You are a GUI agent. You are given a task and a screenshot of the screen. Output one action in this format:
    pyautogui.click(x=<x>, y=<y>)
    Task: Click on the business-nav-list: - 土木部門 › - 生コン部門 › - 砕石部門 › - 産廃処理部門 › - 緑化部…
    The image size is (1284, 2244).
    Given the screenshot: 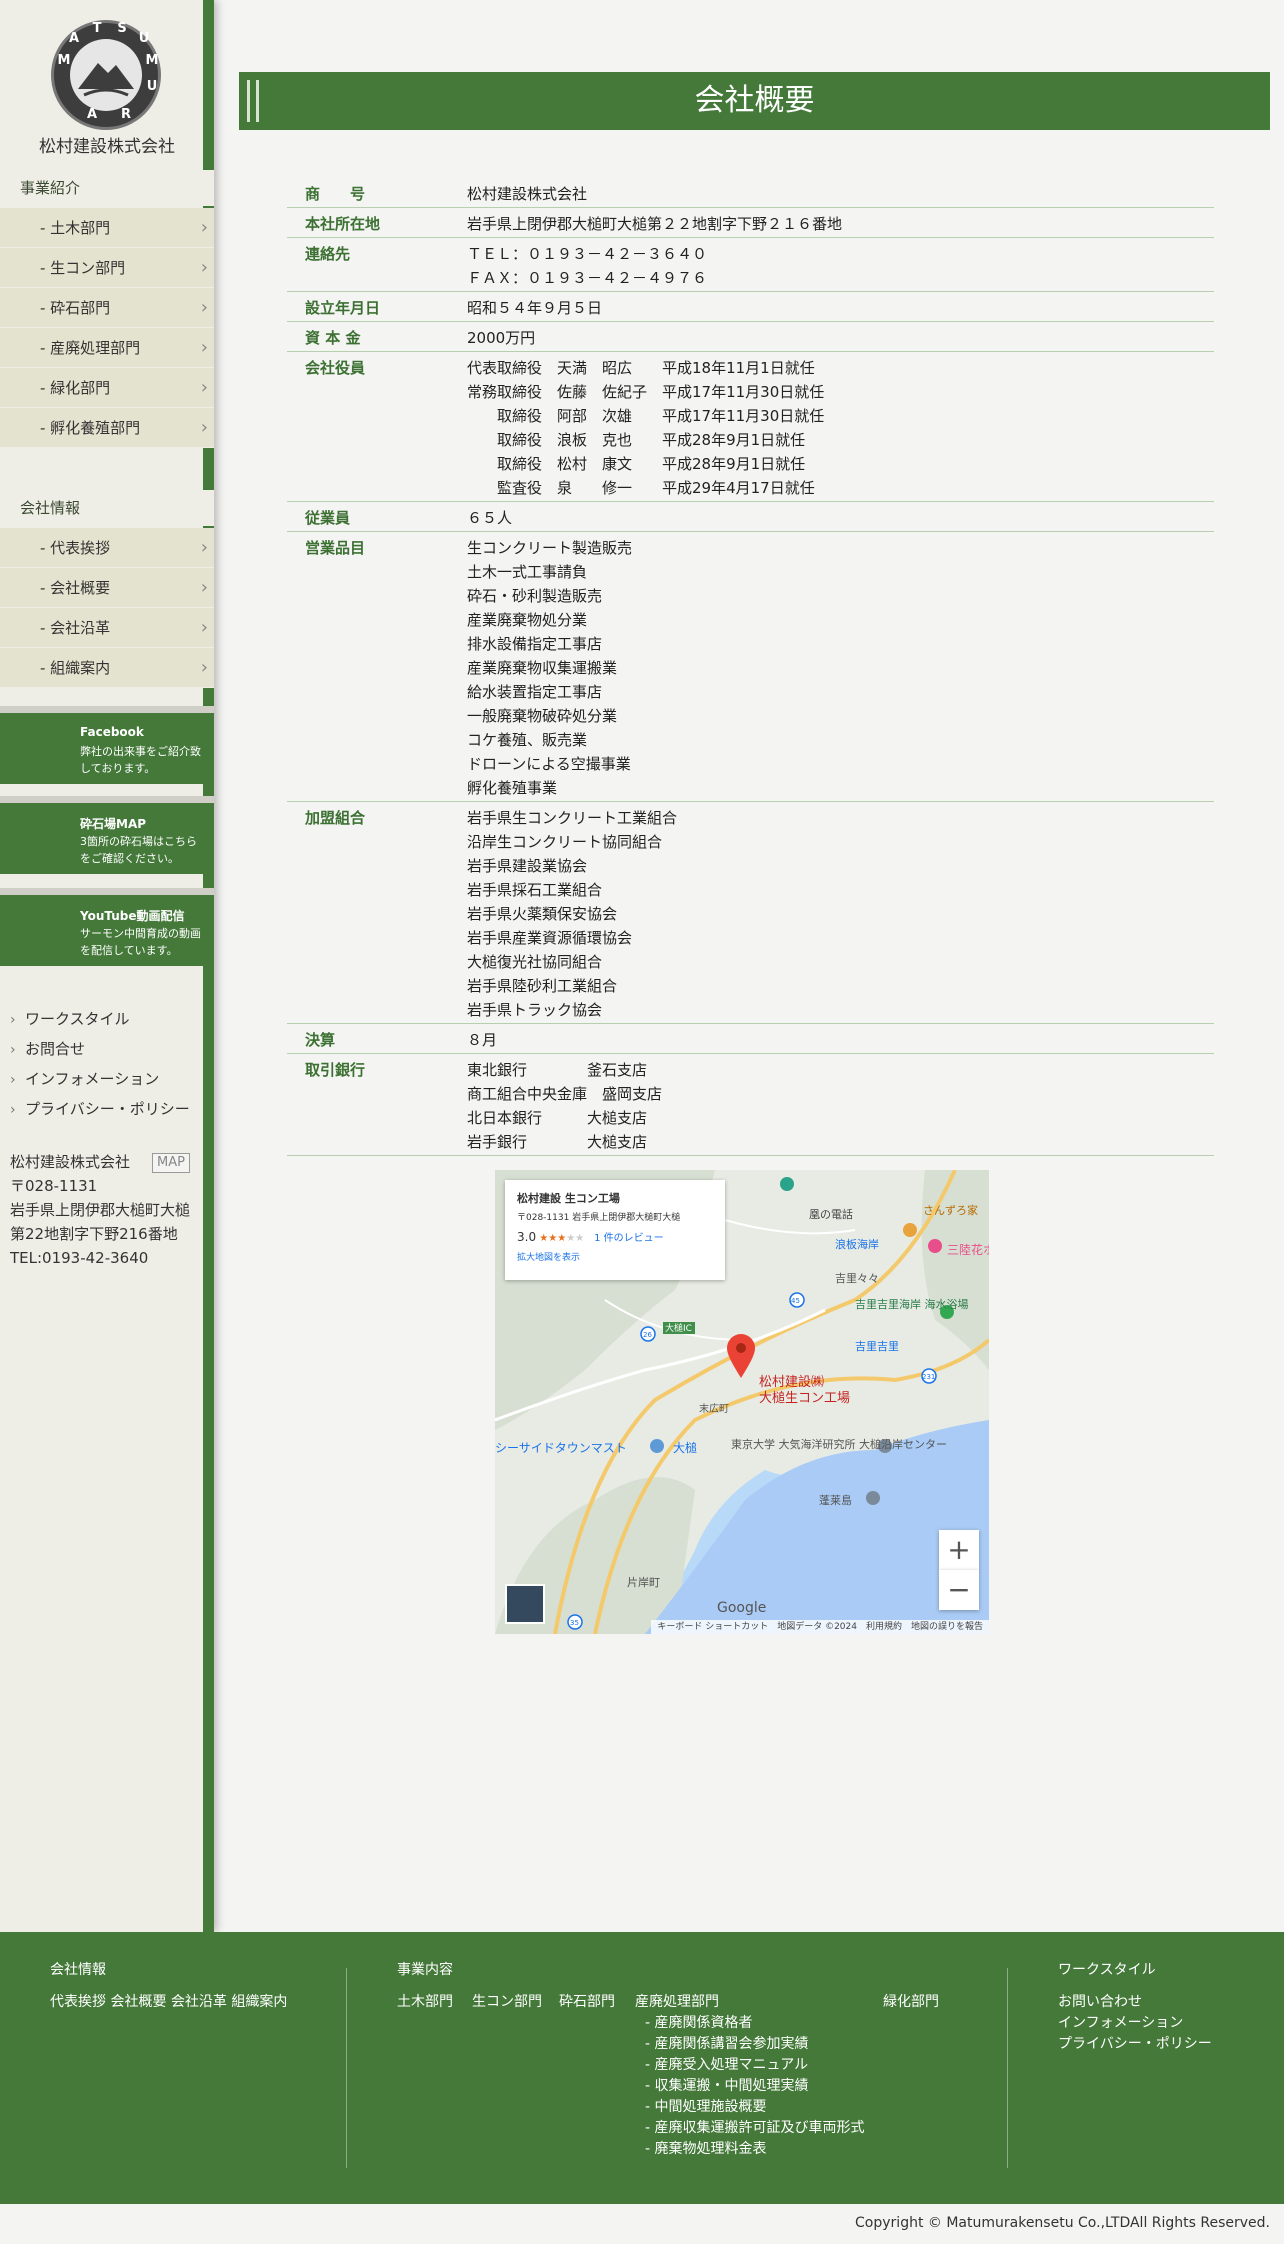 What is the action you would take?
    pyautogui.click(x=107, y=328)
    